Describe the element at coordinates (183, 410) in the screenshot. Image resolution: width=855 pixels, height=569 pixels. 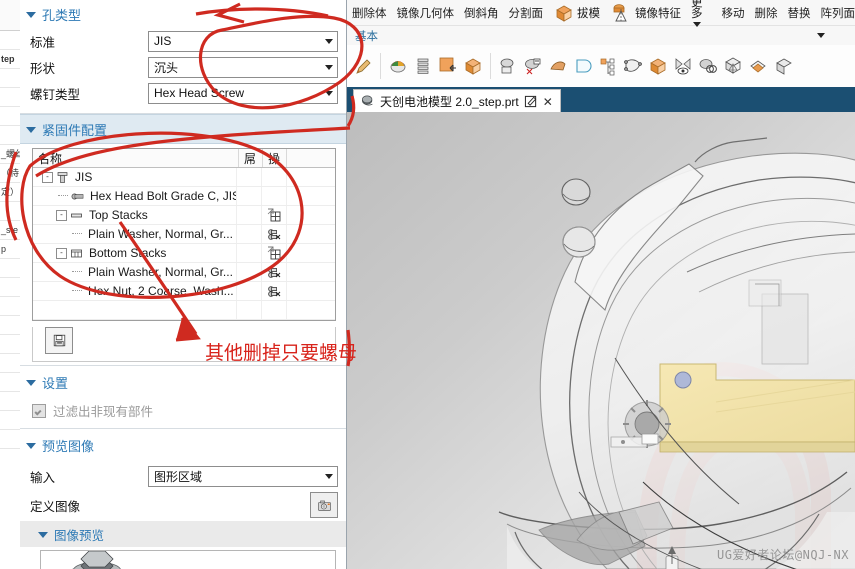
I see `checkbox-filter-existing-parts: 过滤出非现有部件` at that location.